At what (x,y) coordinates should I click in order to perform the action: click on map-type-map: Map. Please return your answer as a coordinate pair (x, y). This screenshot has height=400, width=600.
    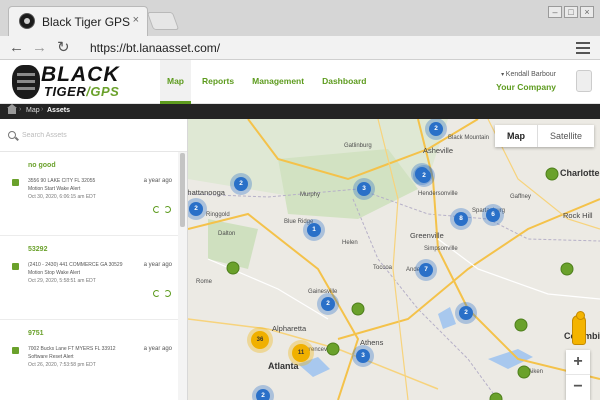
    Looking at the image, I should click on (516, 136).